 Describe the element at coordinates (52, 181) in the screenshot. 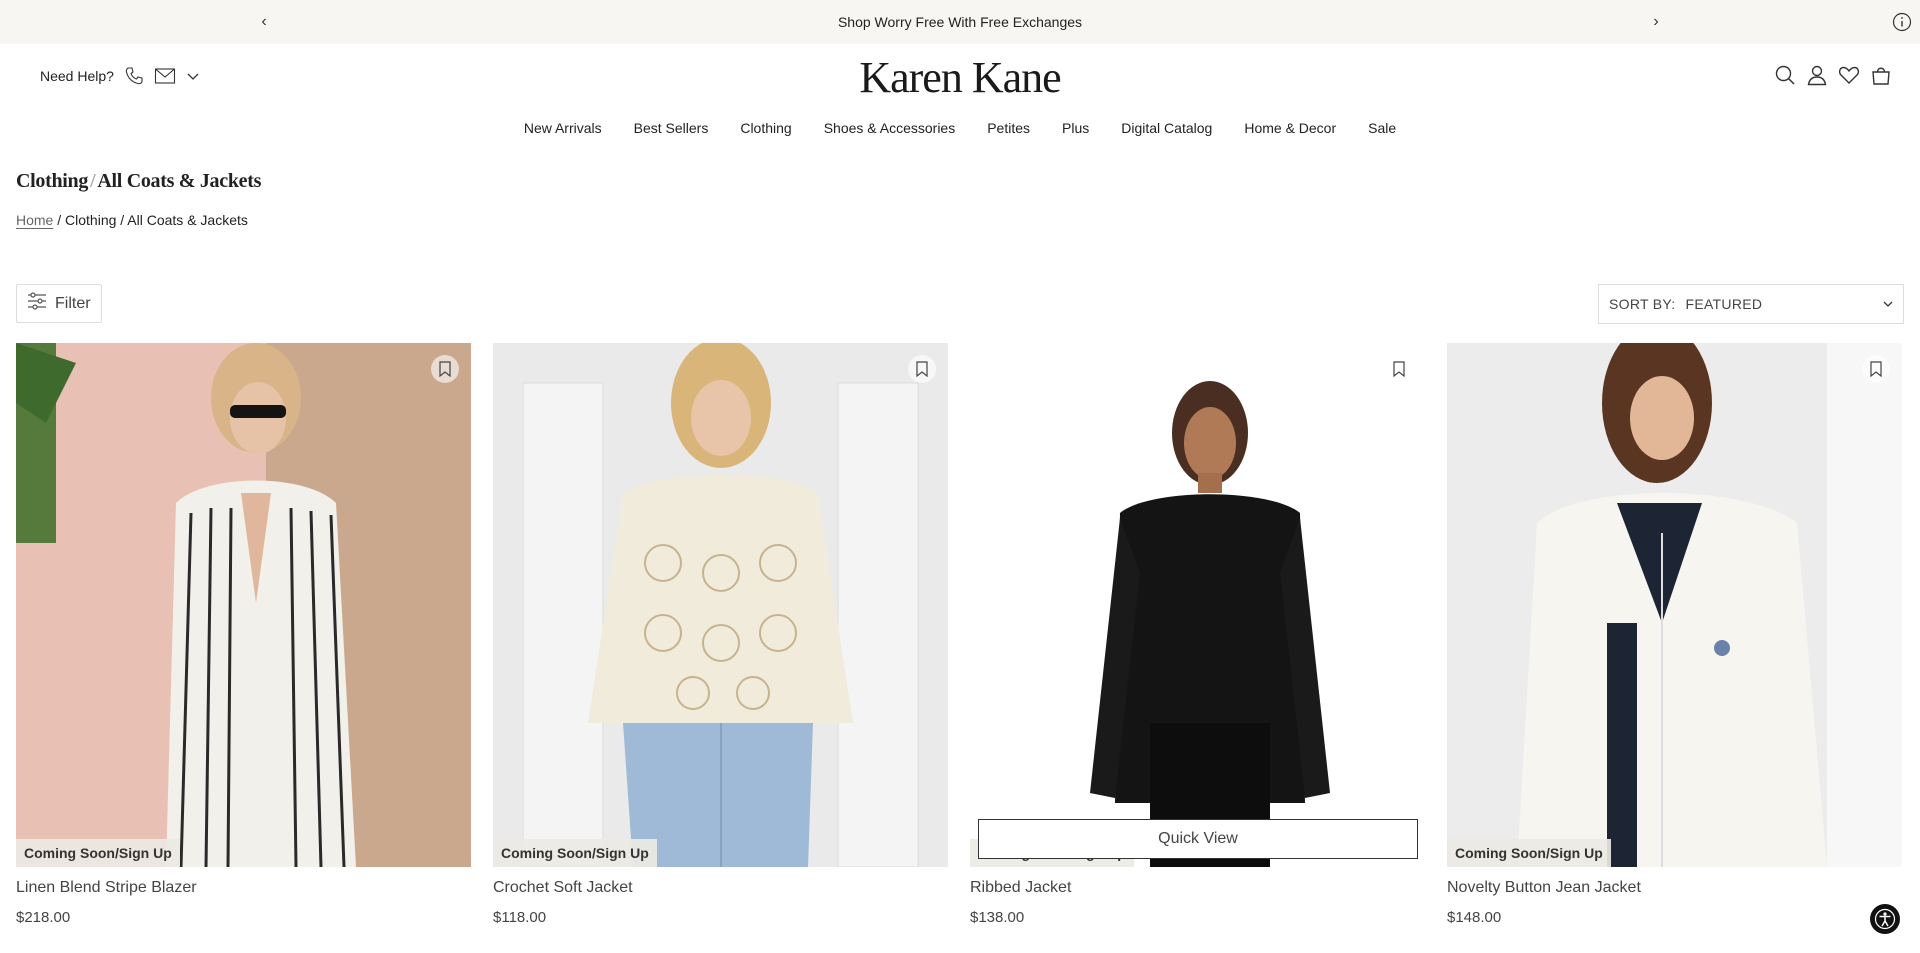

I see `page-title-parent: Clothing` at that location.